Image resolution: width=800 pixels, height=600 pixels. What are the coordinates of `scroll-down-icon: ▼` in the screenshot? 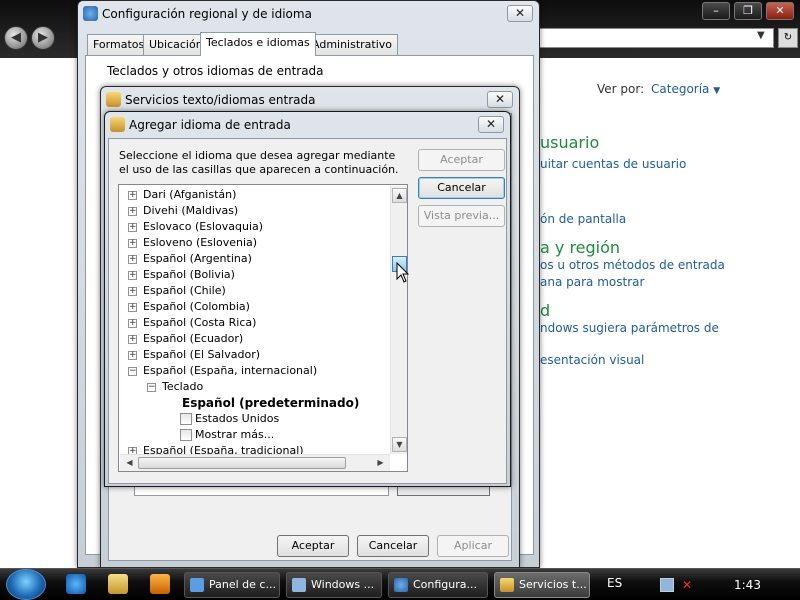 It's located at (399, 444).